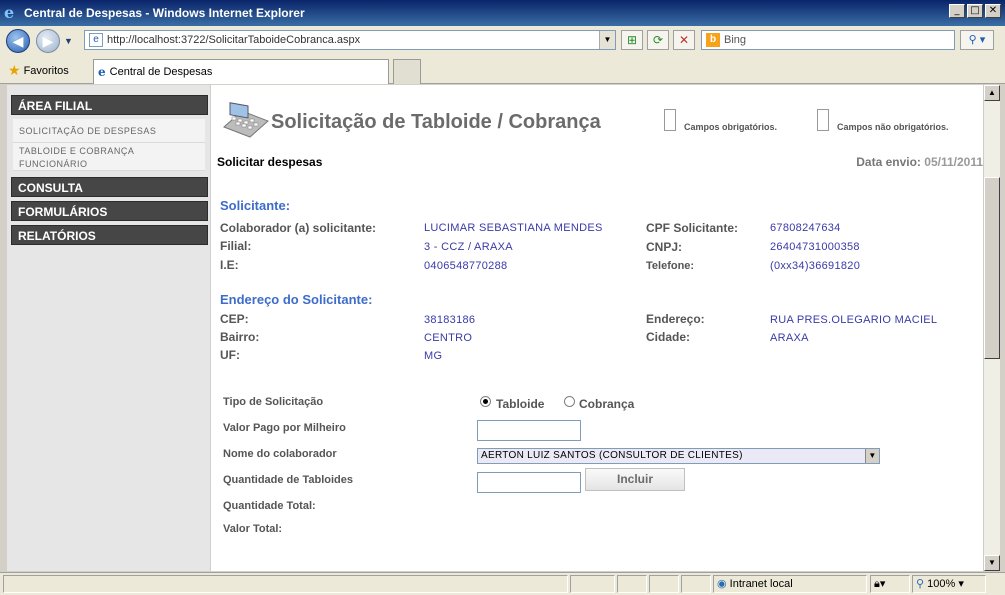 This screenshot has height=595, width=1005. I want to click on security-panel: 🔒︎▾, so click(890, 584).